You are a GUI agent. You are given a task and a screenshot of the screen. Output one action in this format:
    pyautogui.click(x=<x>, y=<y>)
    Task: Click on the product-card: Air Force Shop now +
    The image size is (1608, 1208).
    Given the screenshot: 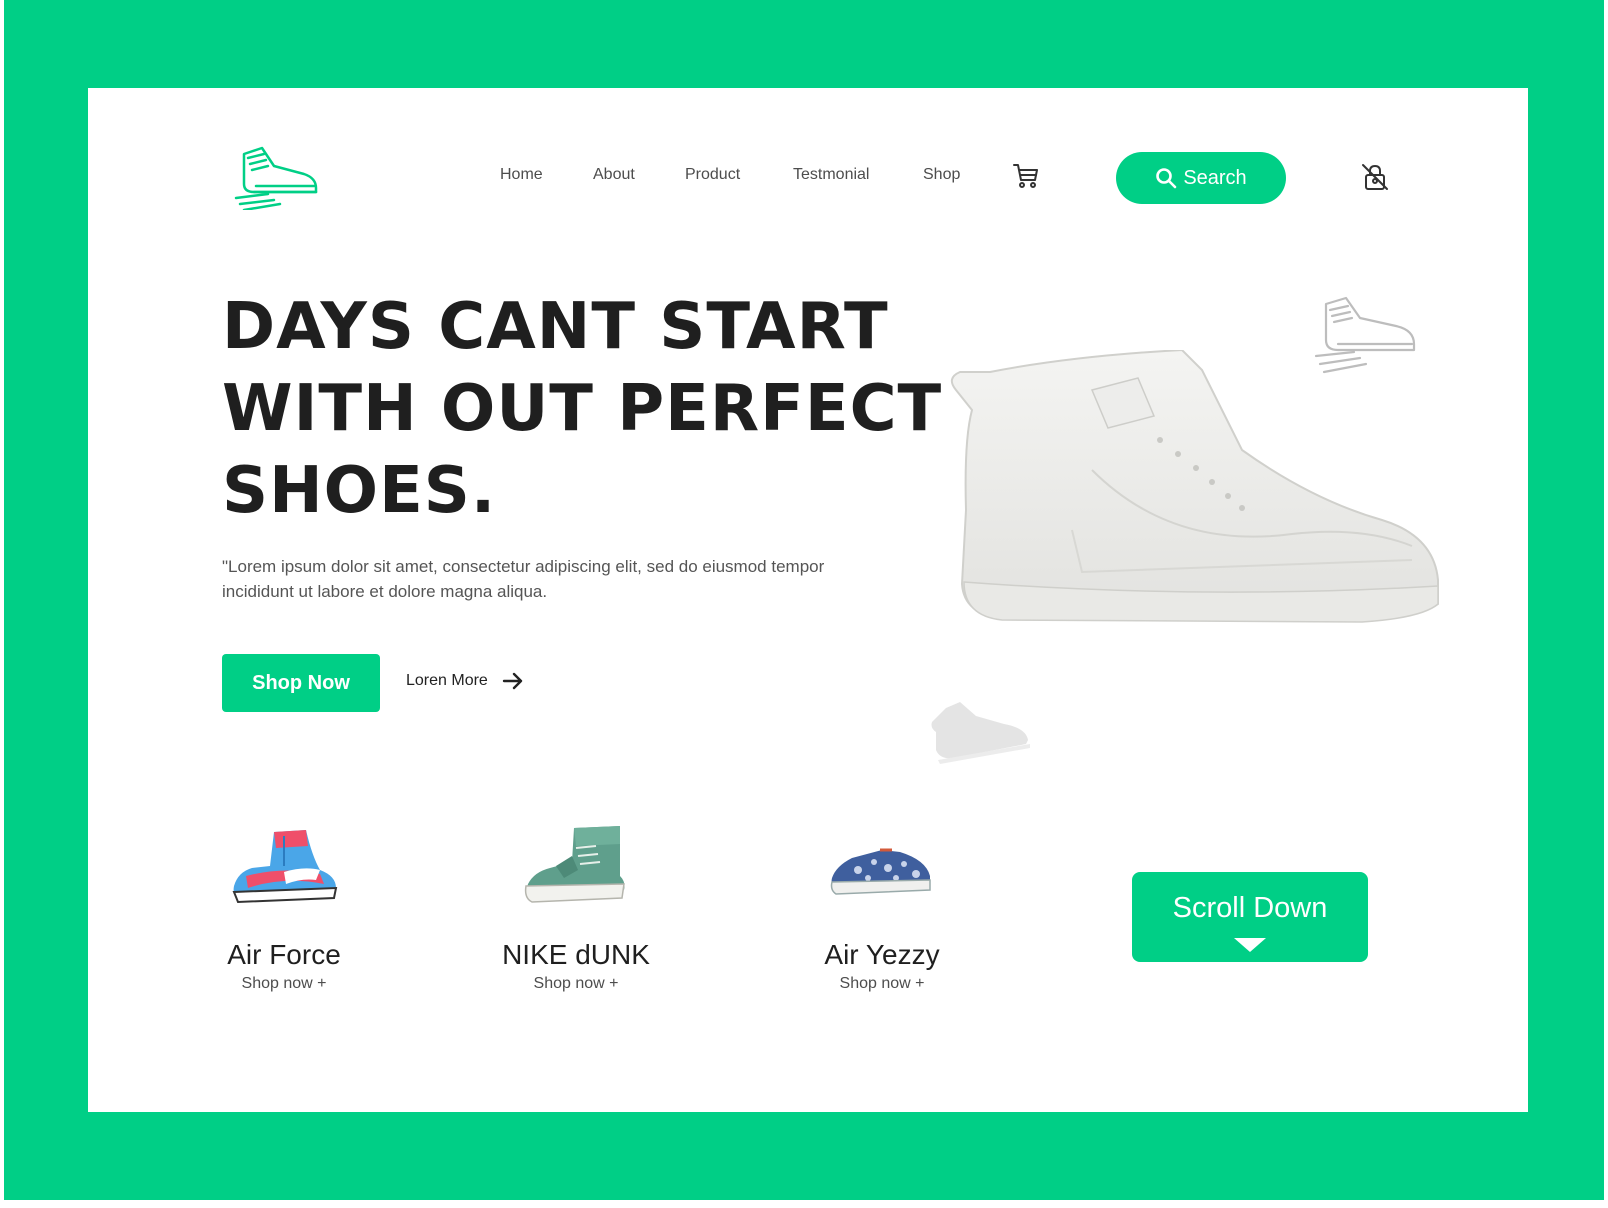 What is the action you would take?
    pyautogui.click(x=284, y=909)
    